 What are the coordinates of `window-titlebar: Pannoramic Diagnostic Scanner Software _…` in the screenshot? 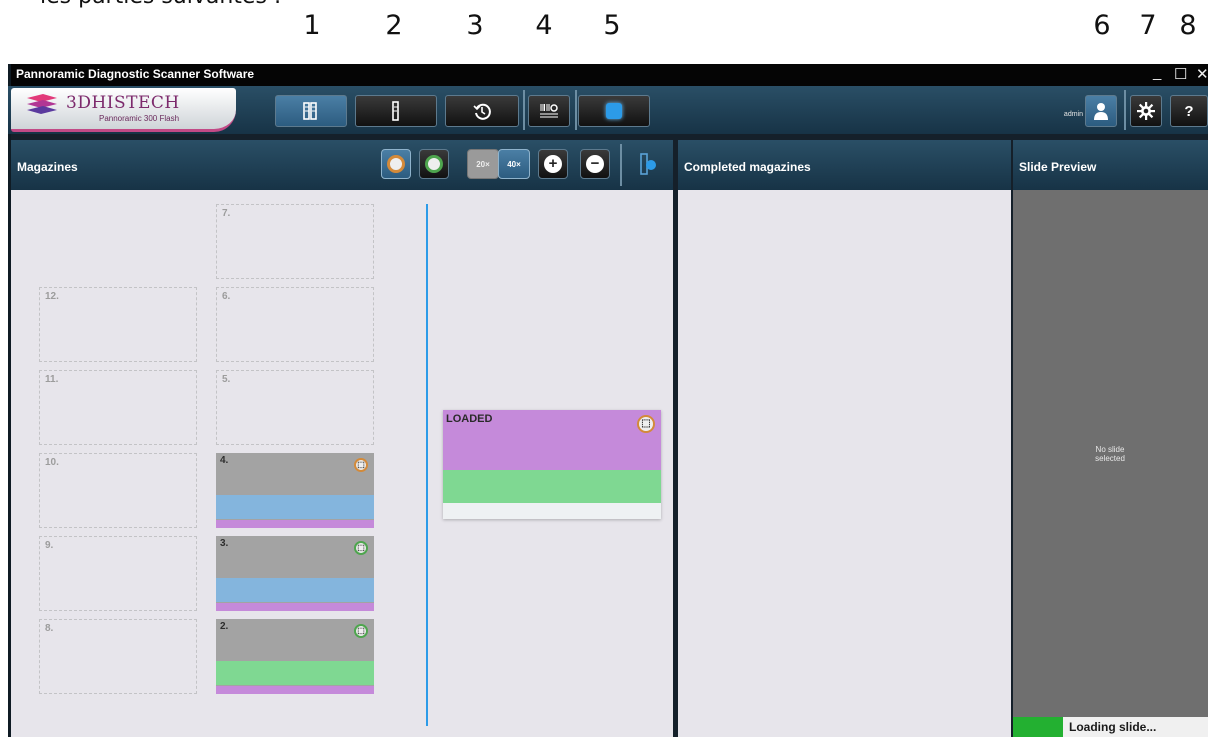 It's located at (608, 75).